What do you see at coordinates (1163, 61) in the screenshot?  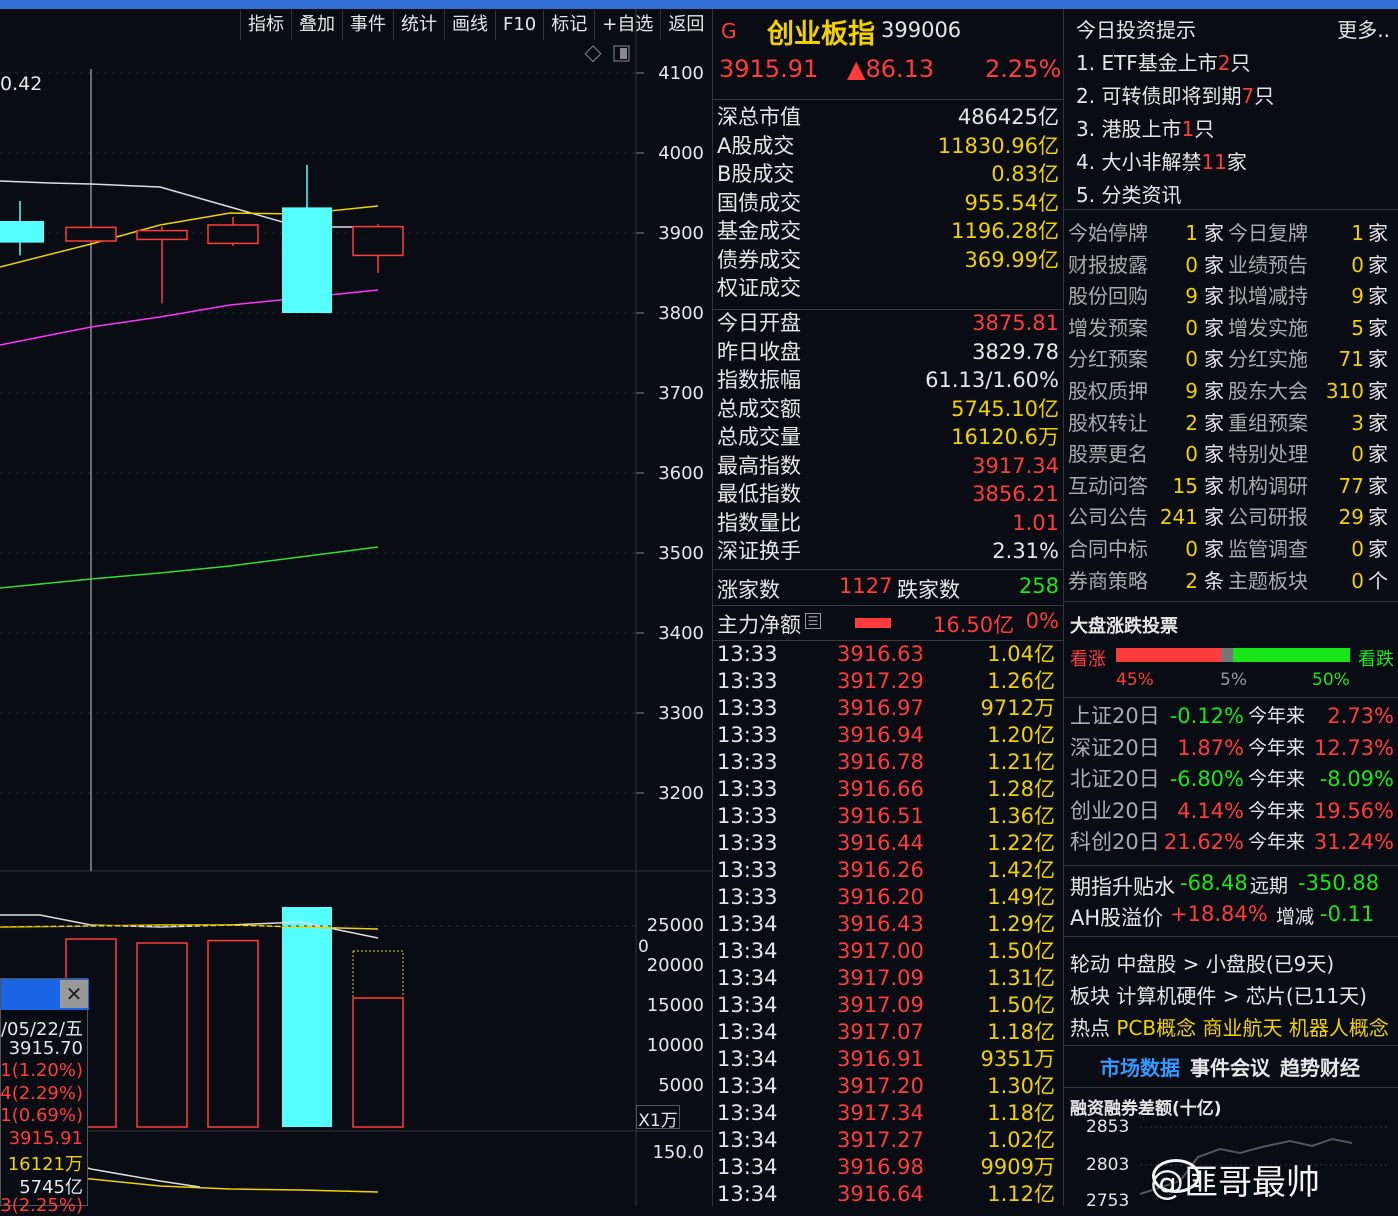 I see `tip-item: 1. ETF基金上市2只` at bounding box center [1163, 61].